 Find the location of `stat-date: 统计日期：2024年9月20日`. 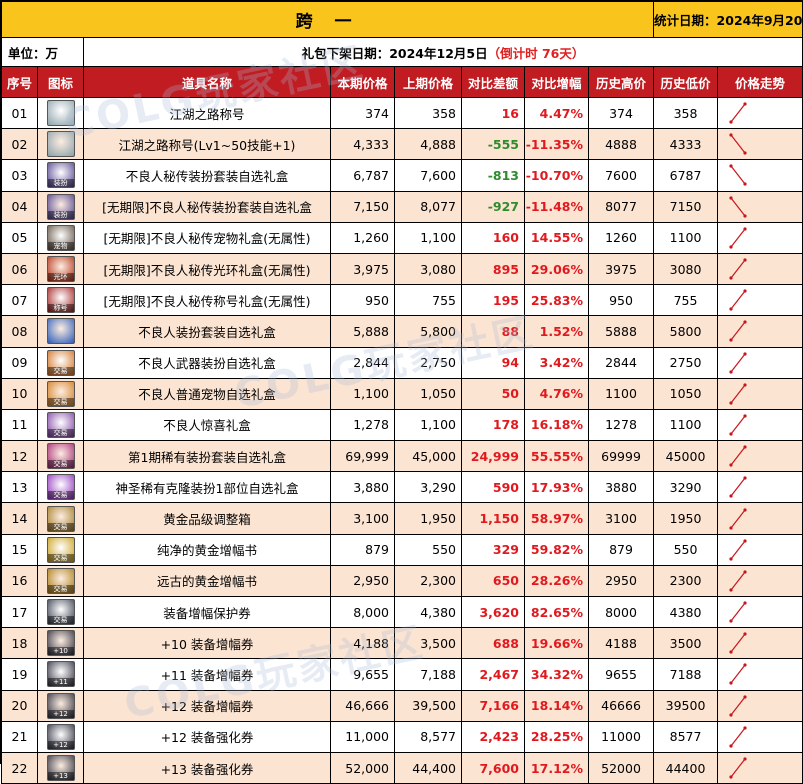

stat-date: 统计日期：2024年9月20日 is located at coordinates (728, 19).